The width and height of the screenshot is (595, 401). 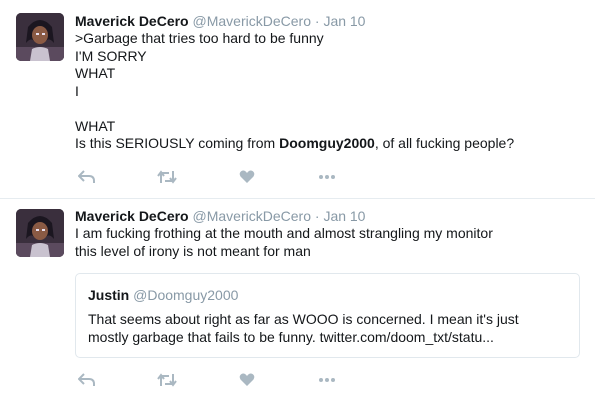 What do you see at coordinates (109, 295) in the screenshot?
I see `quoted-display-name: Justin` at bounding box center [109, 295].